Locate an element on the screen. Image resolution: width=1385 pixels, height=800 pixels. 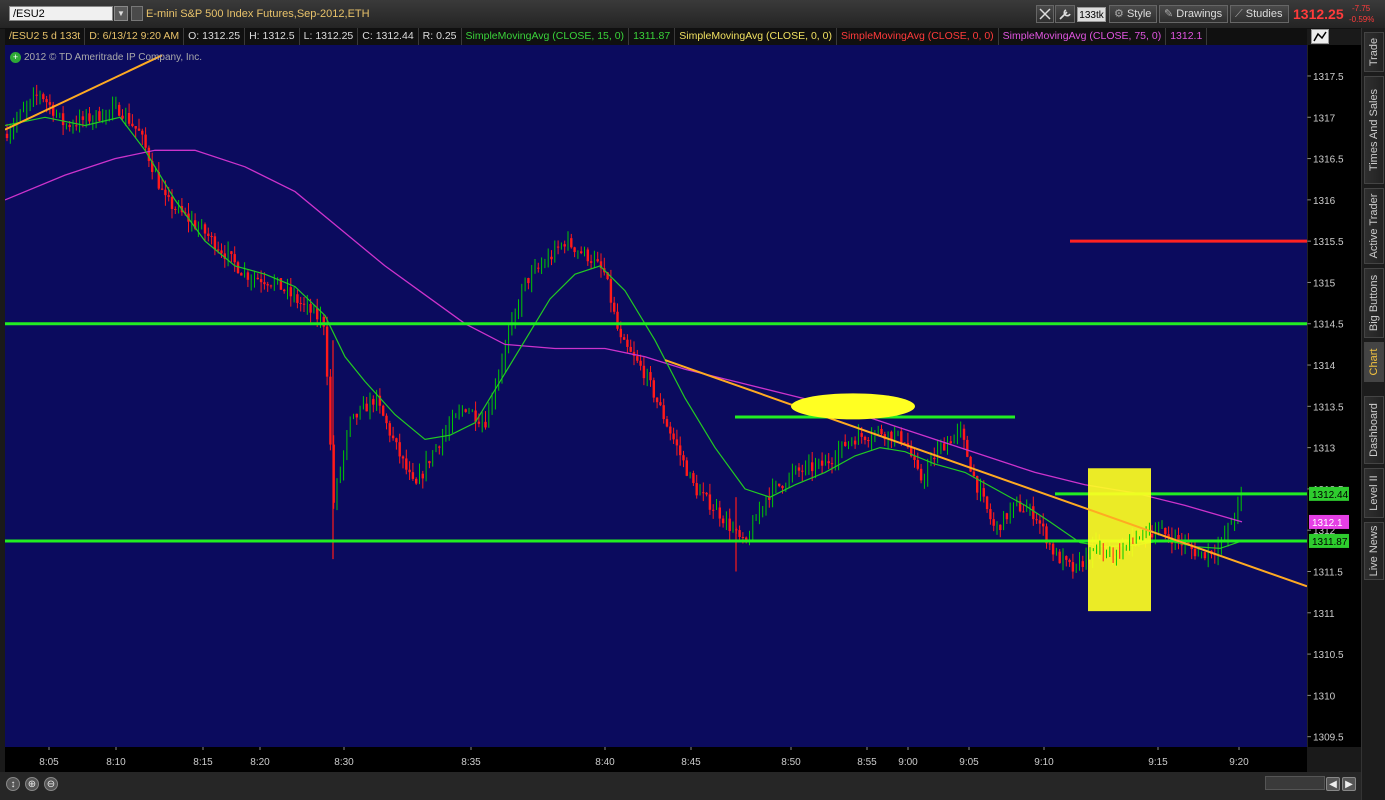
scroll-left-button: ◀ is located at coordinates (1333, 784).